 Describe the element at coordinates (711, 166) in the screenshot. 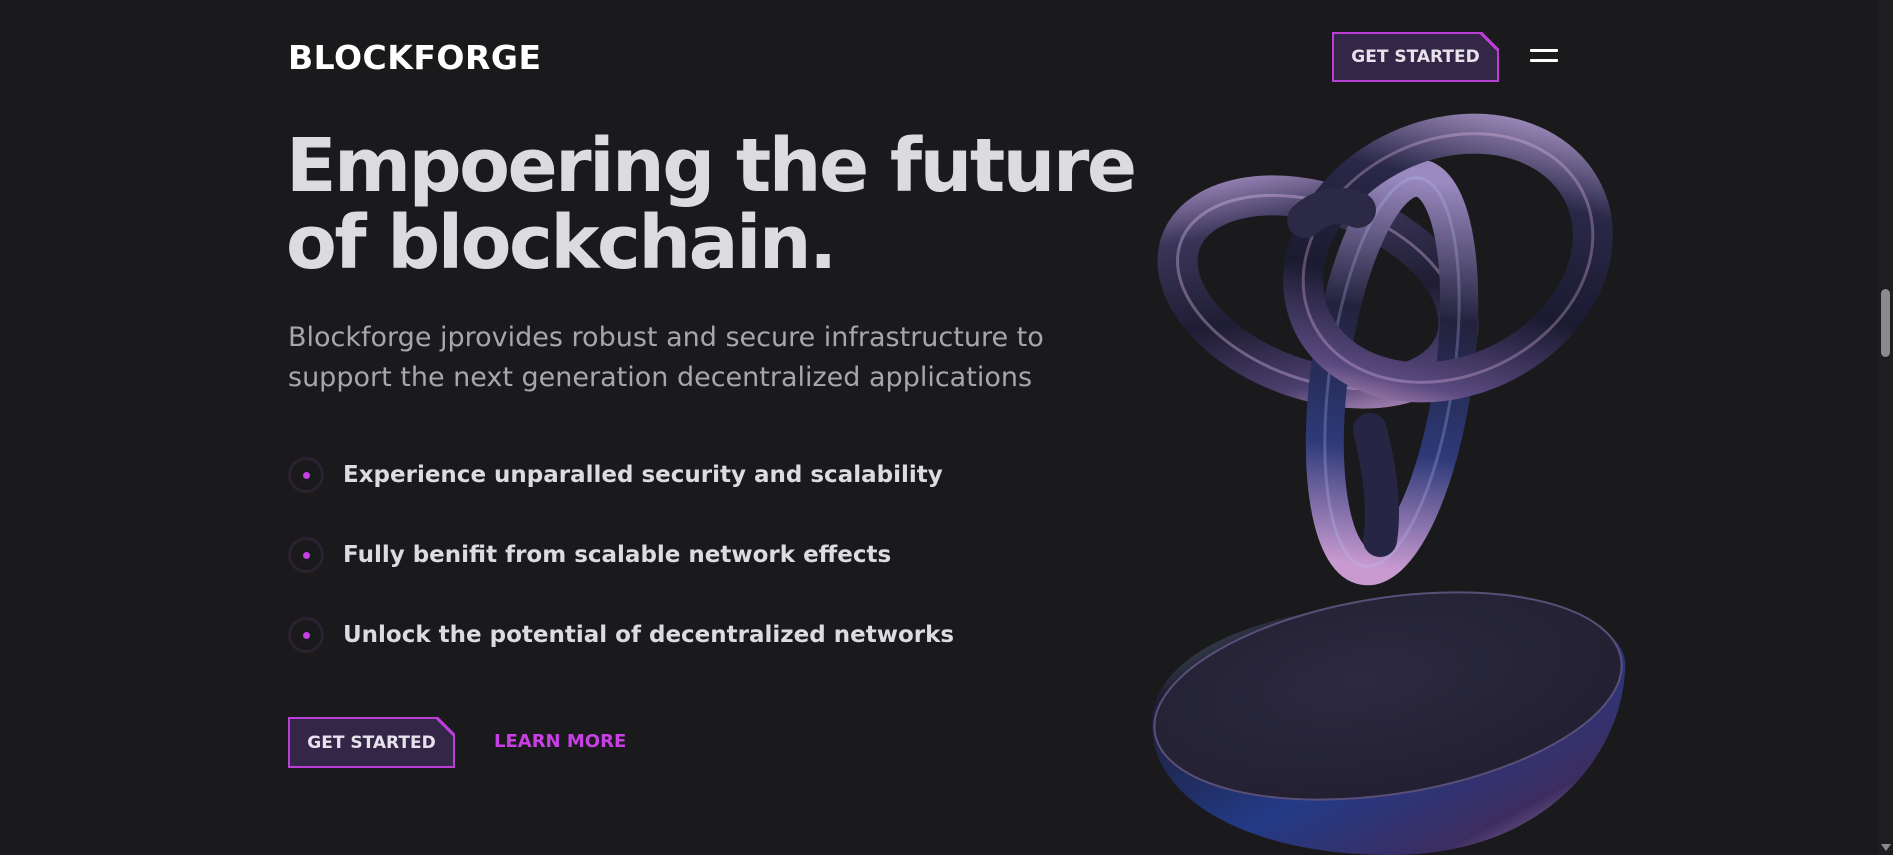

I see `headline-line-1: Empoering the future` at that location.